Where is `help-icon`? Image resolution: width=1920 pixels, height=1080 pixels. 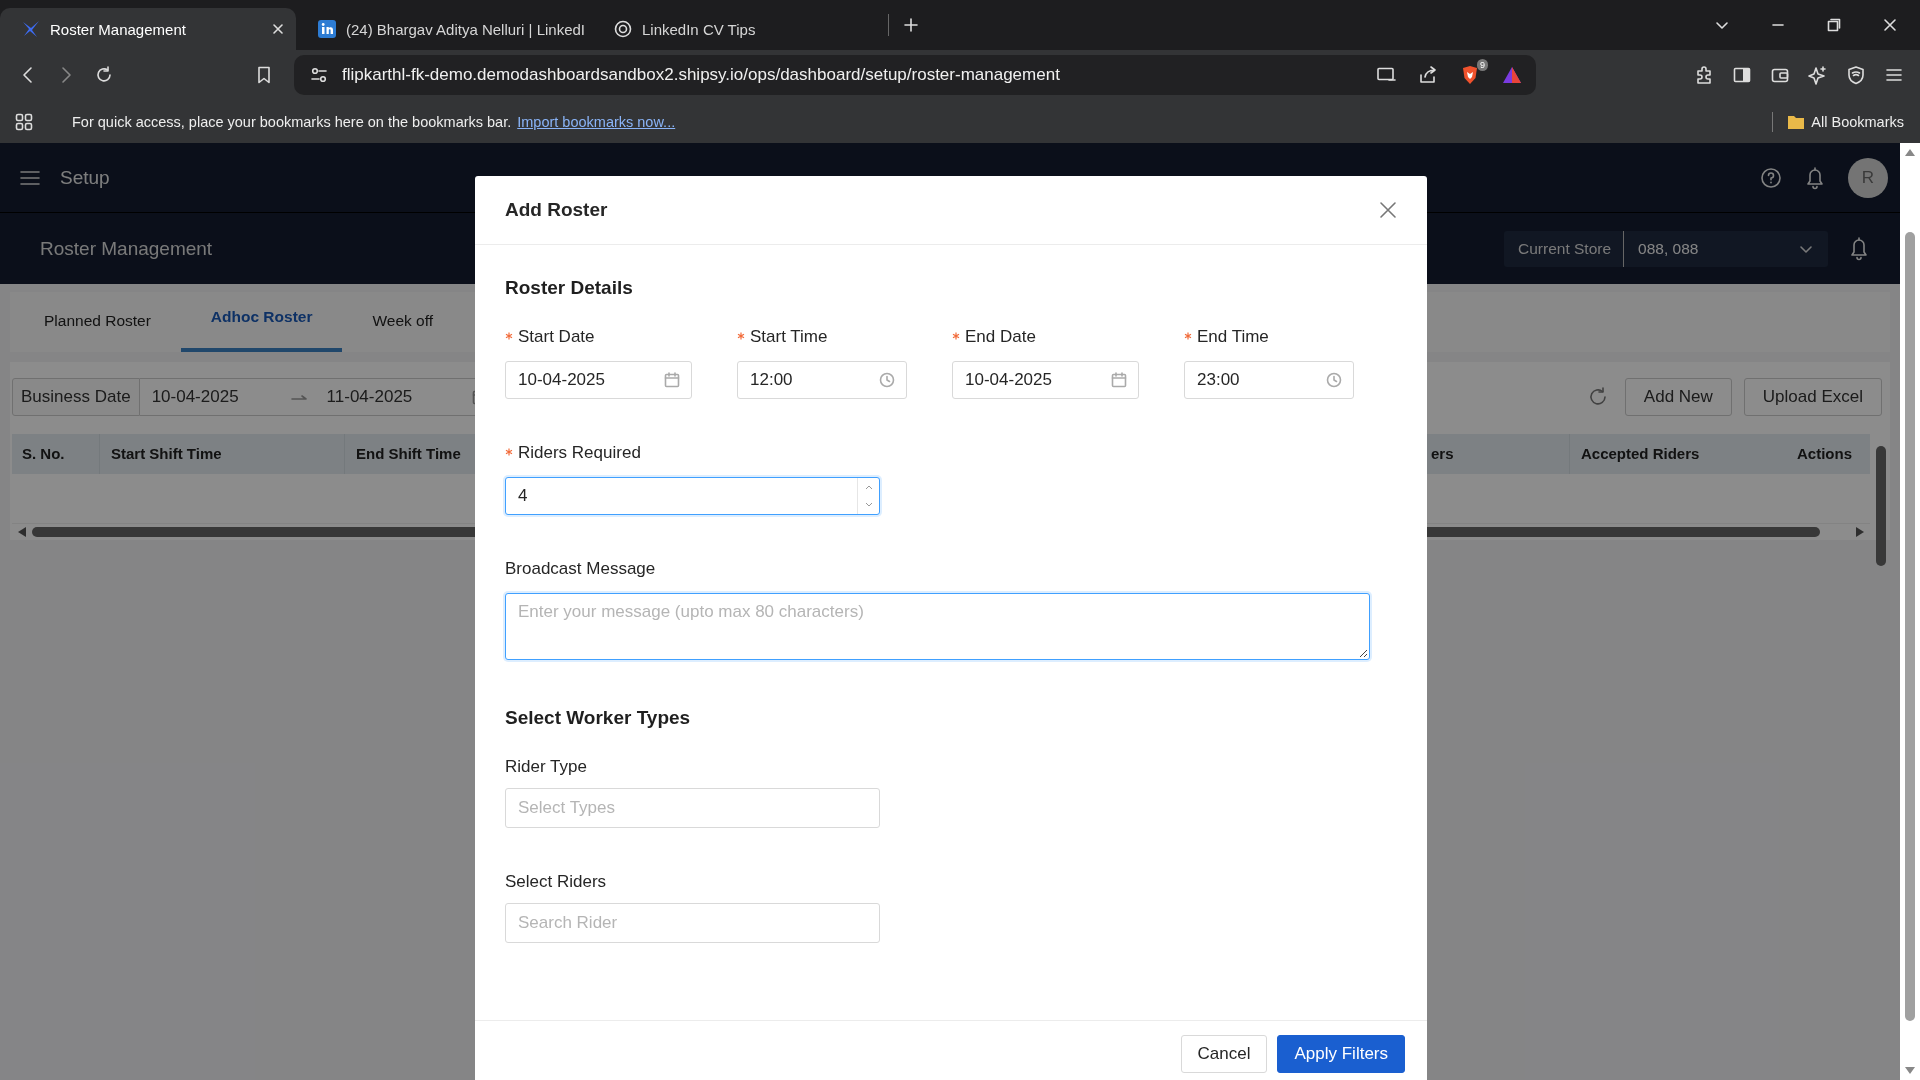
help-icon is located at coordinates (1771, 177).